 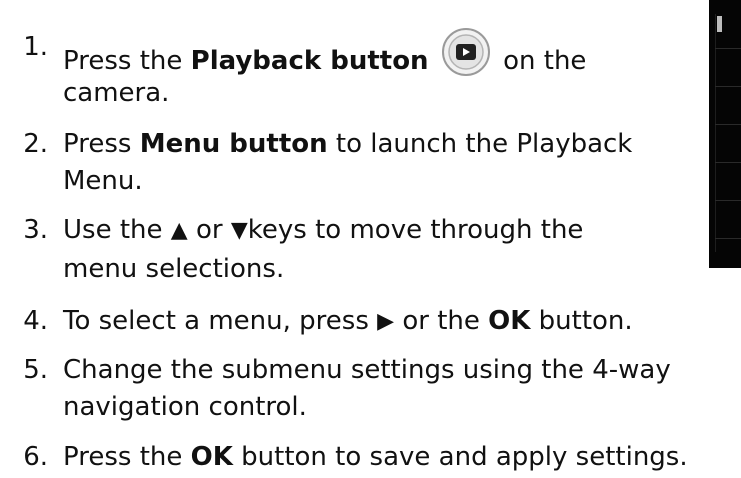 What do you see at coordinates (581, 321) in the screenshot?
I see `step-text-part: button.` at bounding box center [581, 321].